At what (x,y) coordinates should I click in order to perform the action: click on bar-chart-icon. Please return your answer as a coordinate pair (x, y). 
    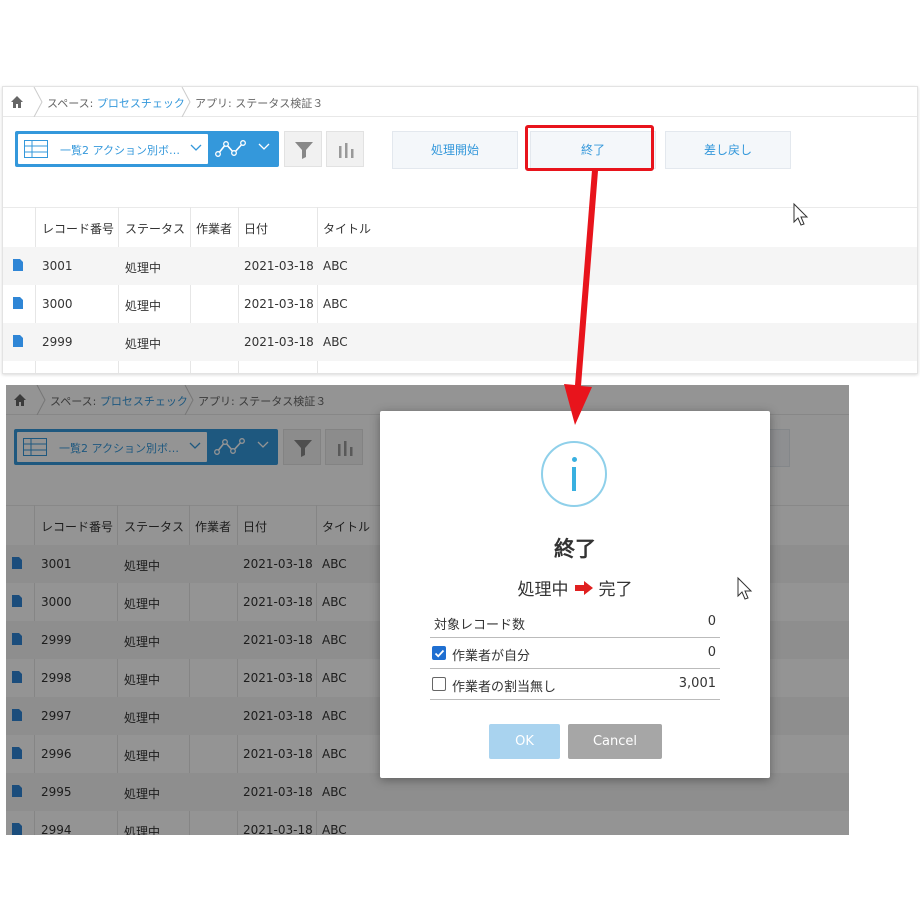
    Looking at the image, I should click on (346, 150).